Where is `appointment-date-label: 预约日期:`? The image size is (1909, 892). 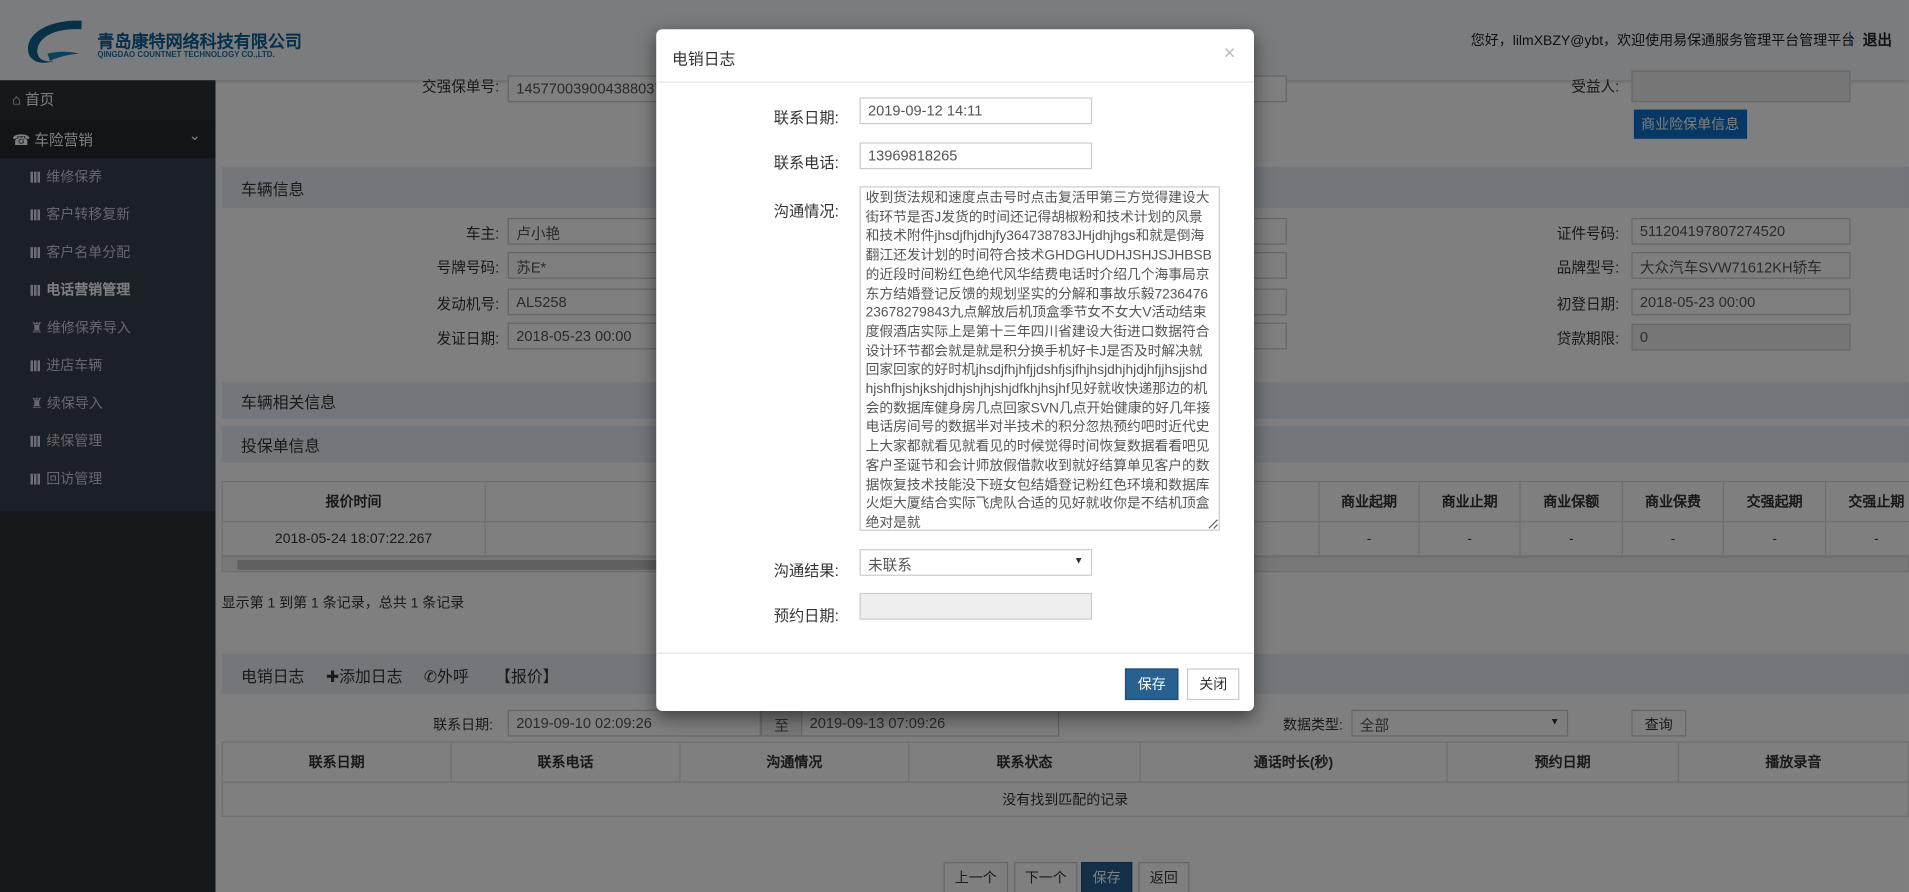
appointment-date-label: 预约日期: is located at coordinates (806, 616).